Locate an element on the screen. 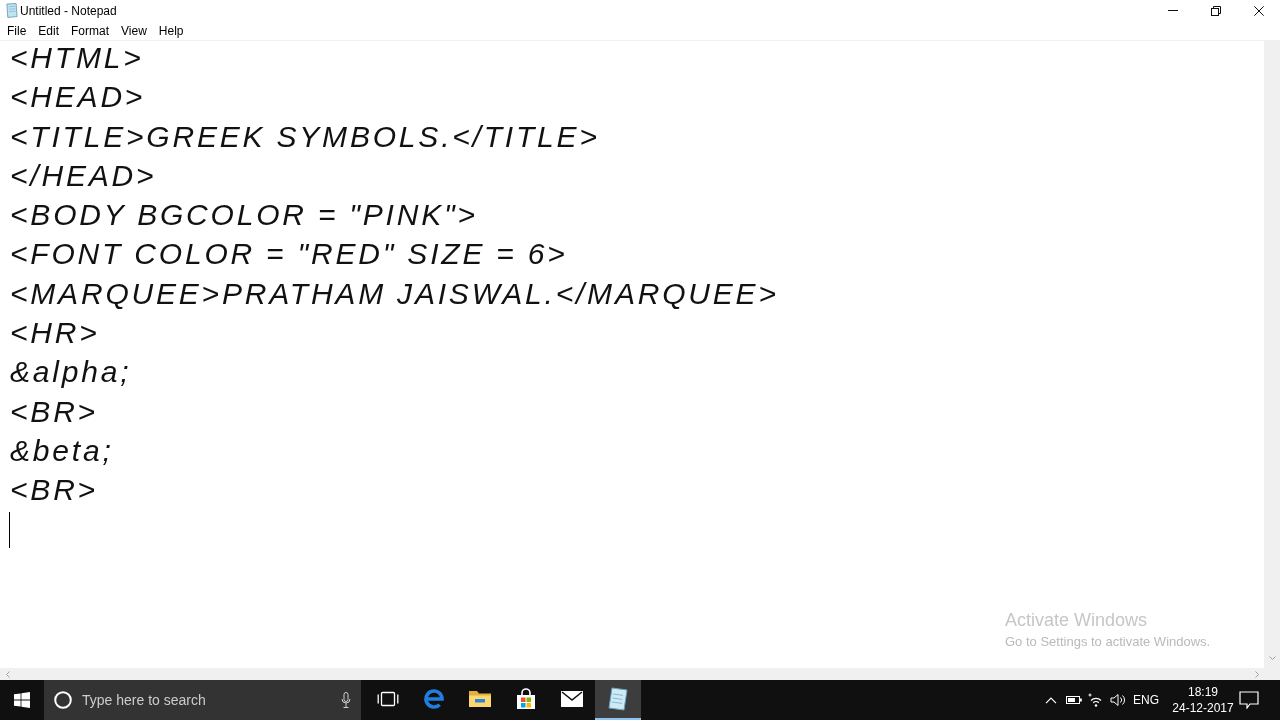 The height and width of the screenshot is (720, 1280). browser-icon is located at coordinates (434, 699).